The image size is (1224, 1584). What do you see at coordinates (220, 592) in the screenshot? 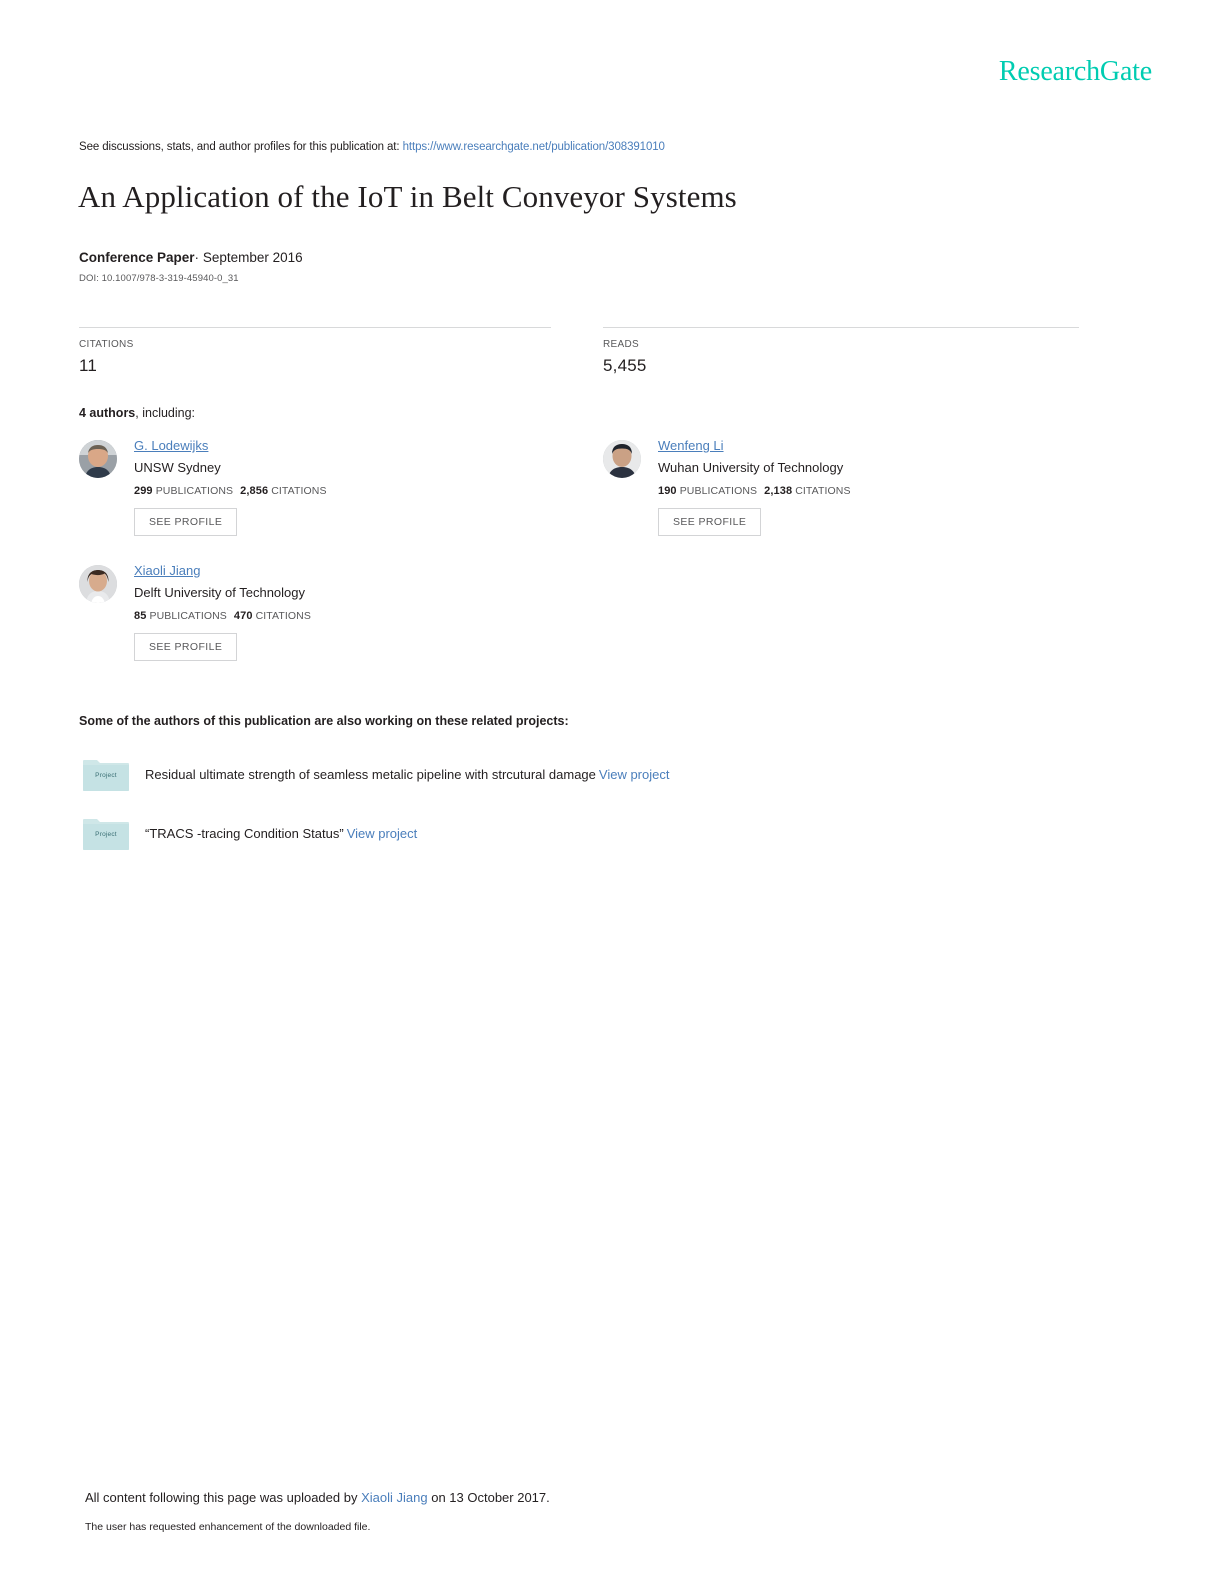
I see `author-affiliation: Delft University of Technology` at bounding box center [220, 592].